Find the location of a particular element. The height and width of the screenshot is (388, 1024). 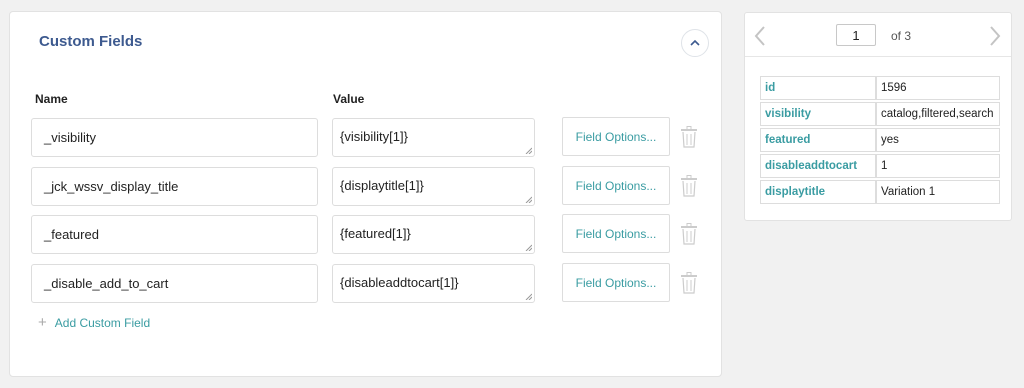

chevron-right-icon is located at coordinates (995, 36).